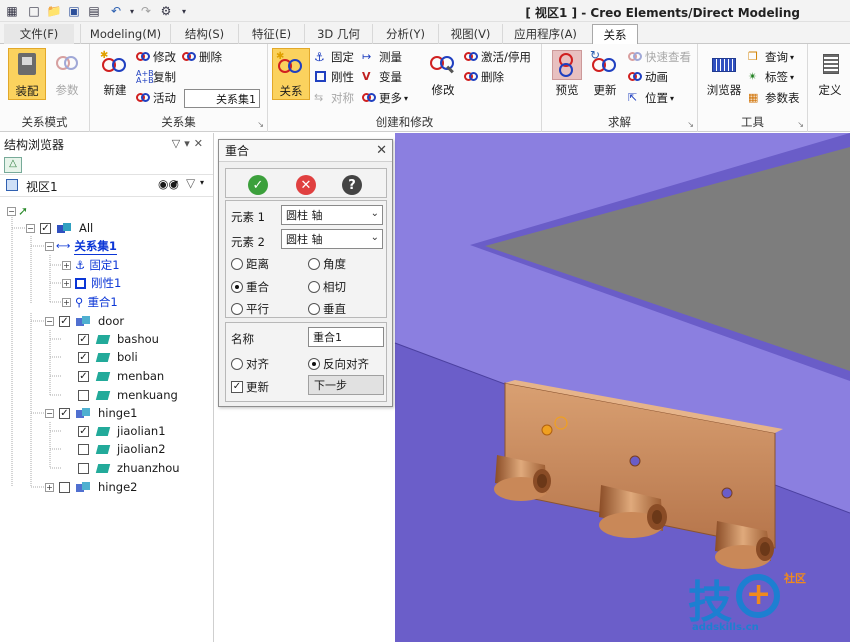 Image resolution: width=850 pixels, height=642 pixels. Describe the element at coordinates (346, 337) in the screenshot. I see `name-field: 重合1` at that location.